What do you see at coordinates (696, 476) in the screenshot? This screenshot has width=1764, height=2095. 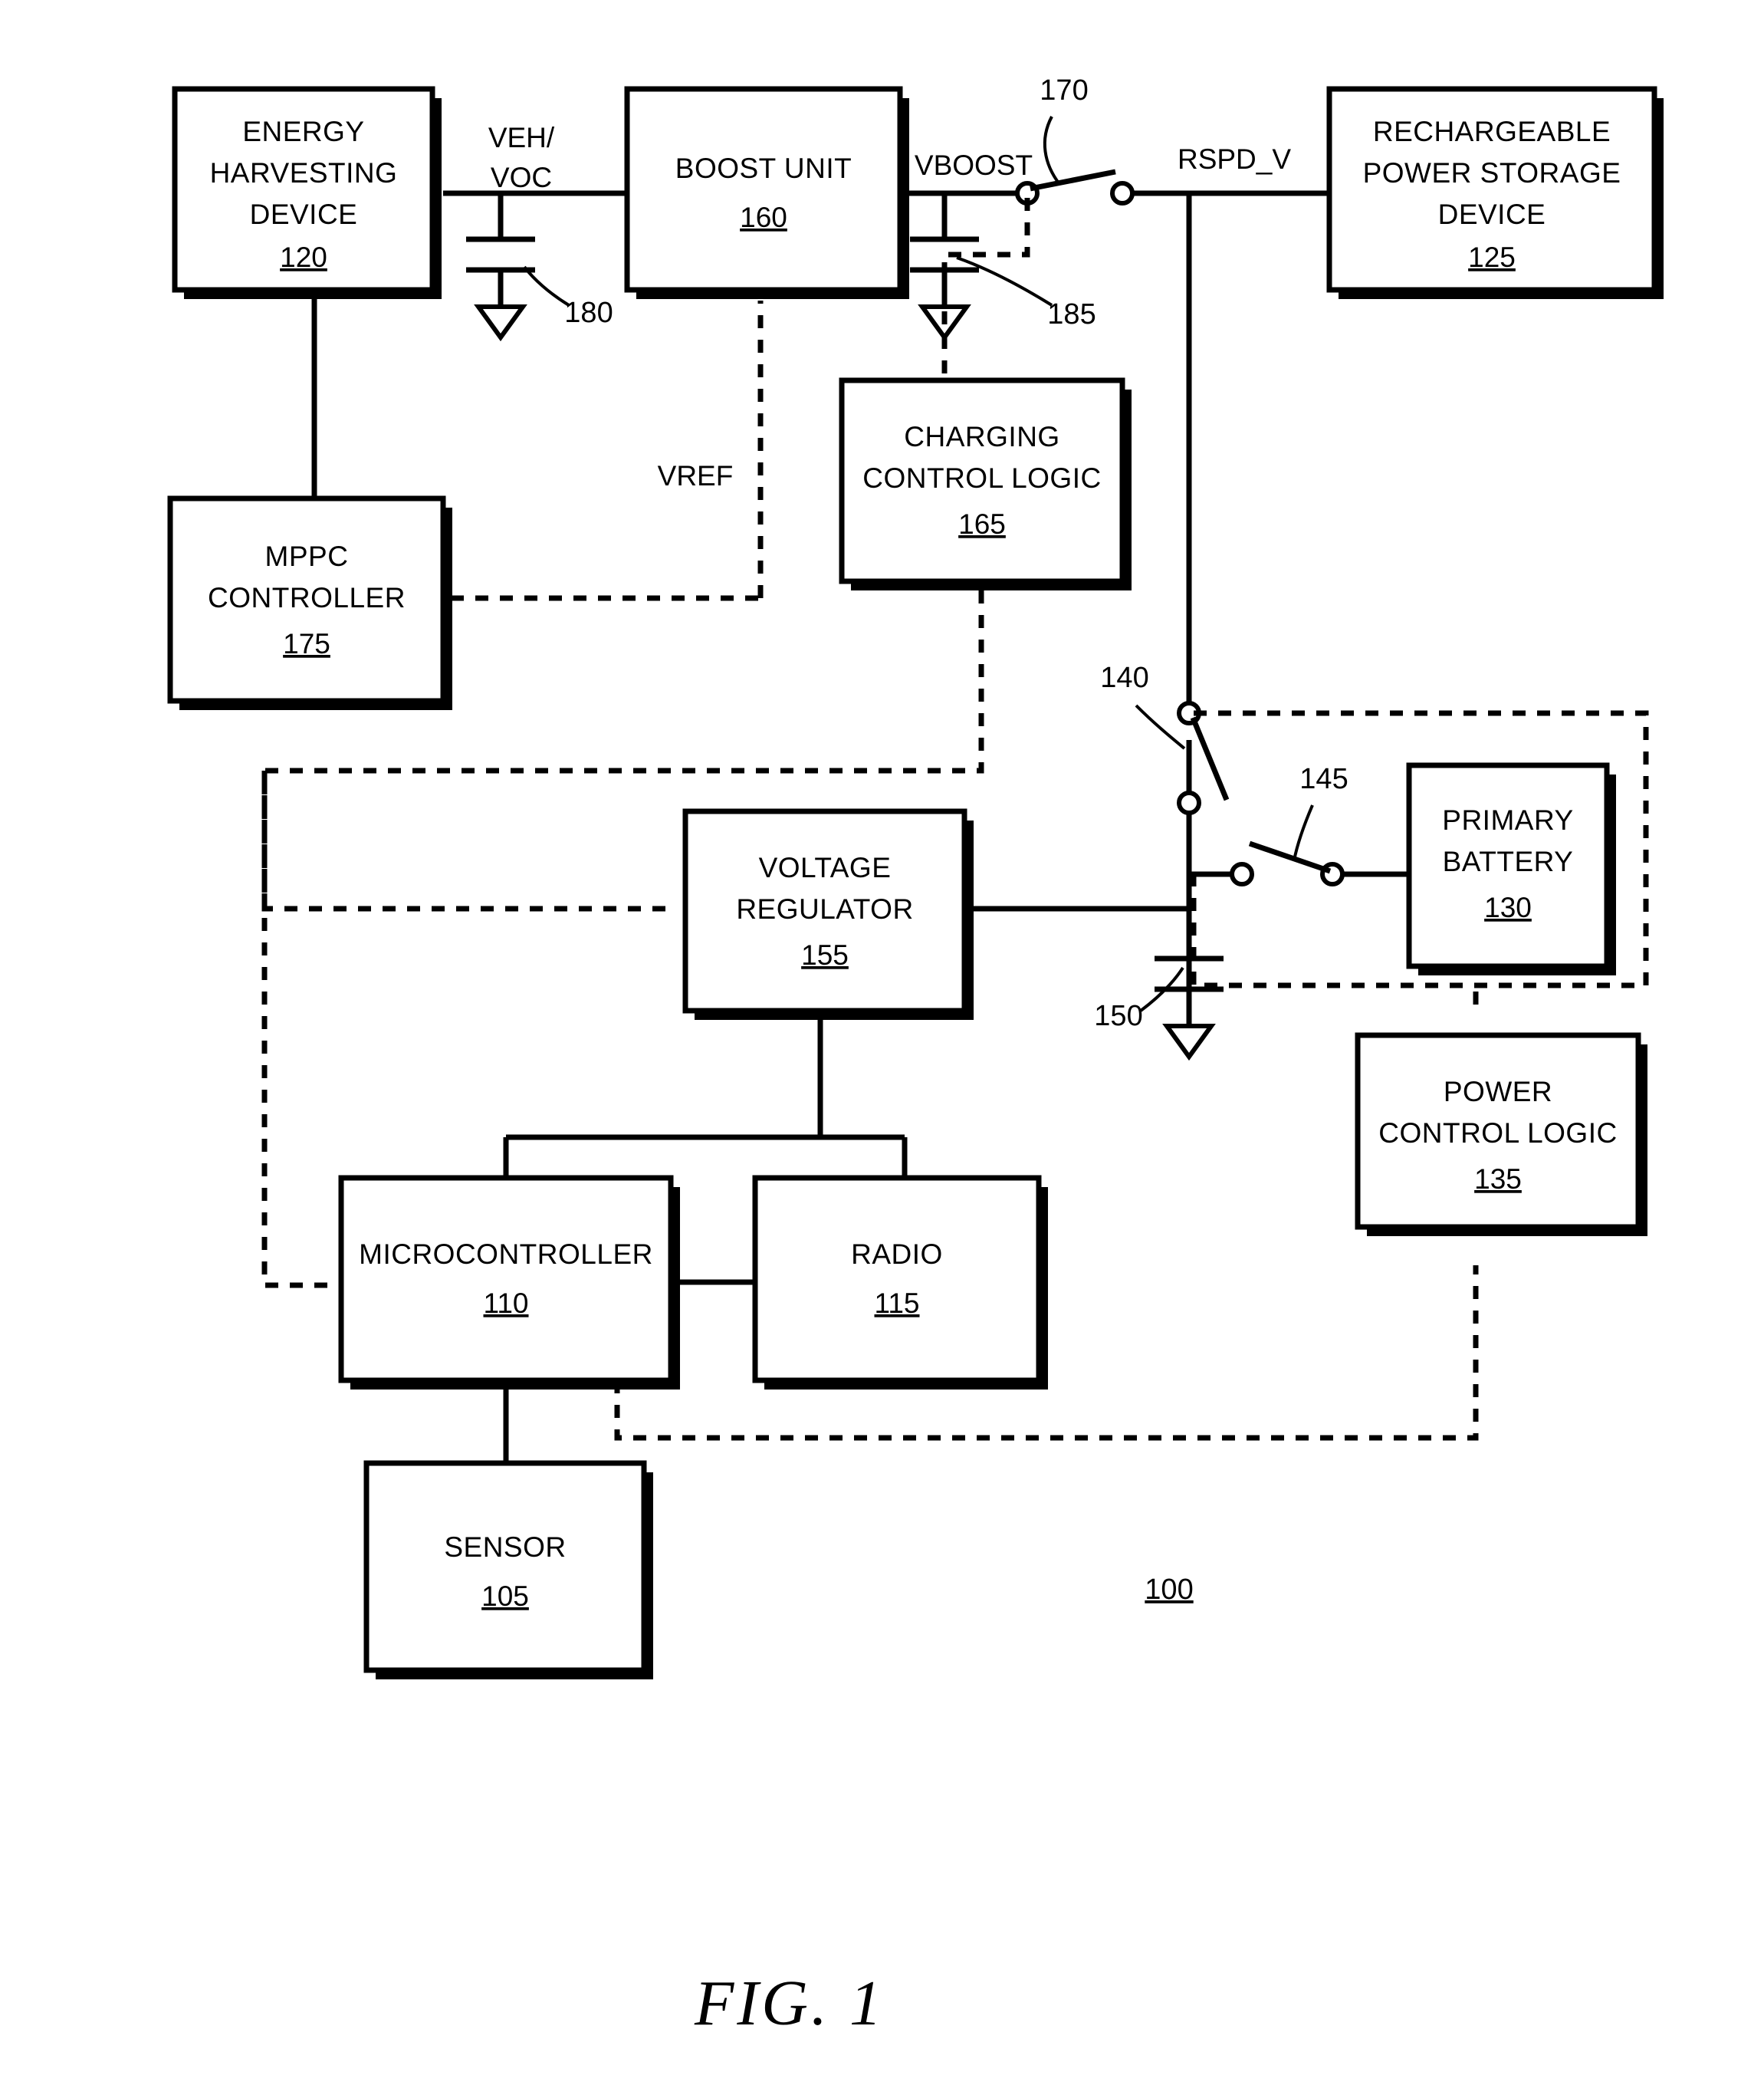 I see `signal-label-vref: VREF` at bounding box center [696, 476].